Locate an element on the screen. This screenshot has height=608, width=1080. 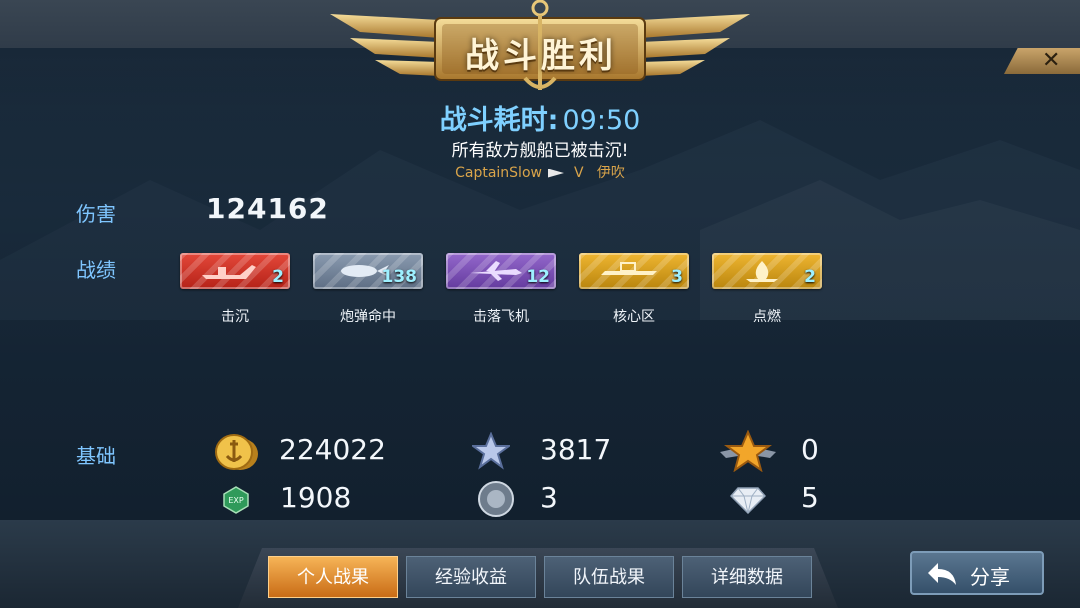
achievement-badge-citadel: 3 is located at coordinates (634, 271).